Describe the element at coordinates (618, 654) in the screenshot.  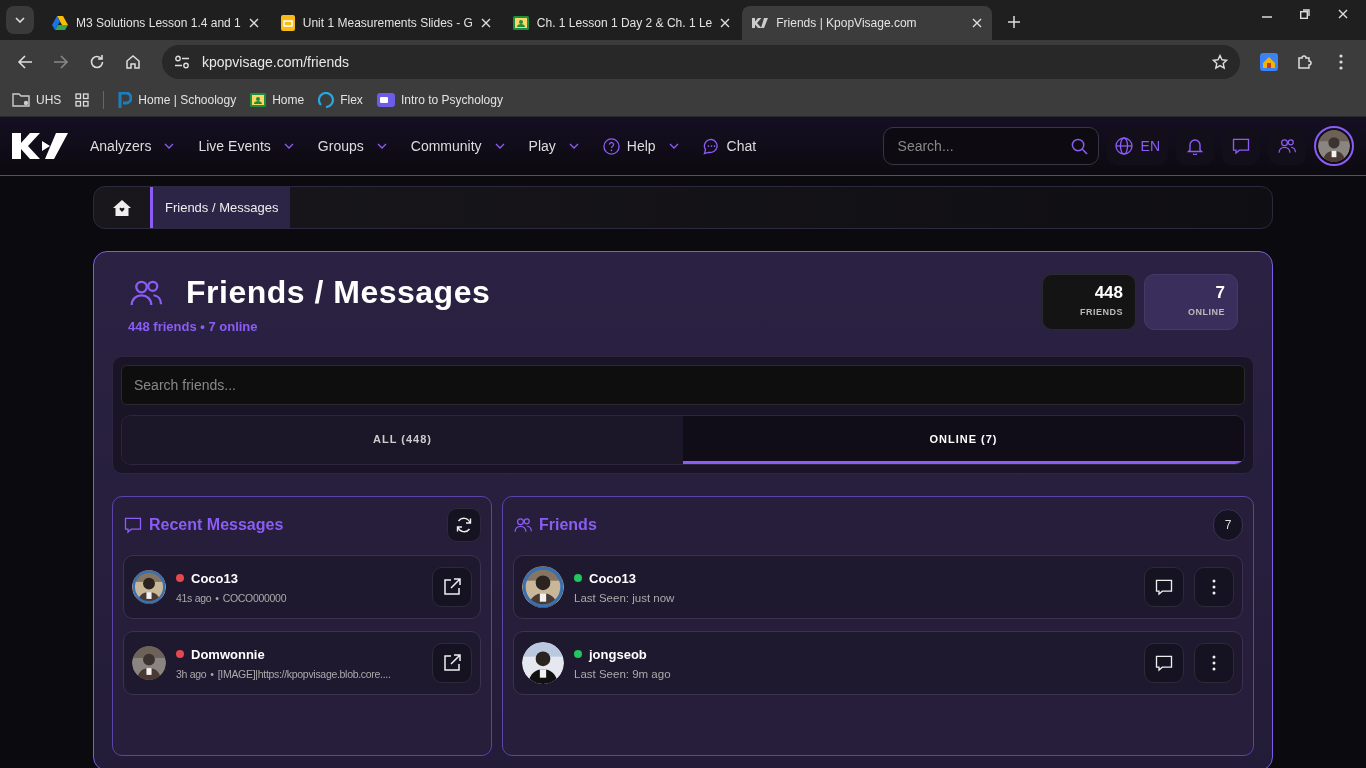
I see `user-name: jongseob` at that location.